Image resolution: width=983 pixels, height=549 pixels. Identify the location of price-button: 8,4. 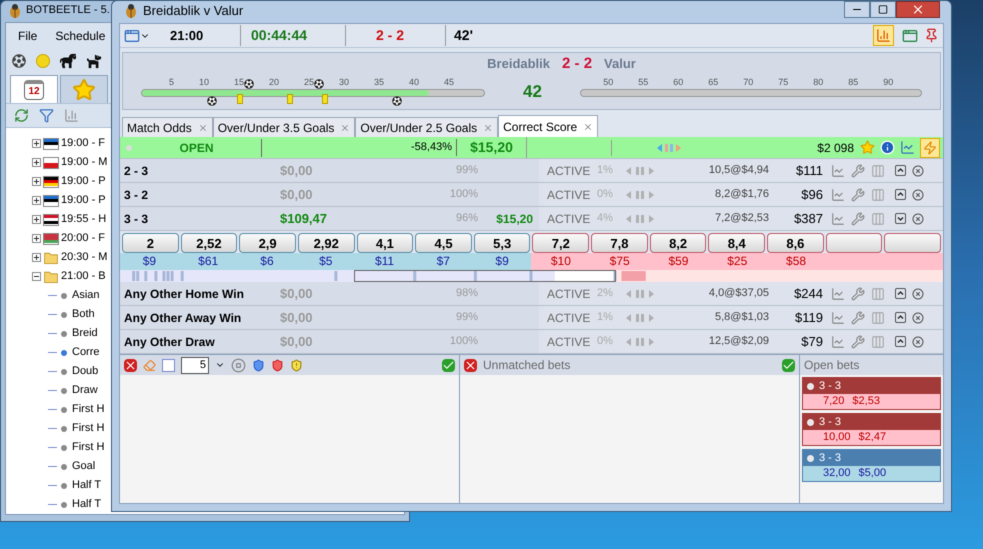
(737, 243).